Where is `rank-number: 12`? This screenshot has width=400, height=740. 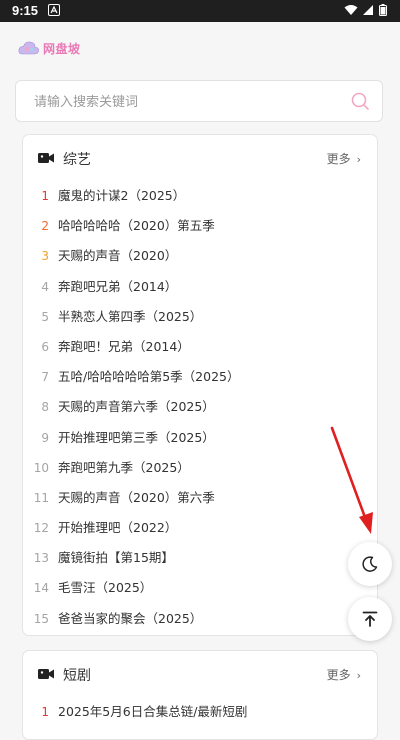
rank-number: 12 is located at coordinates (41, 528).